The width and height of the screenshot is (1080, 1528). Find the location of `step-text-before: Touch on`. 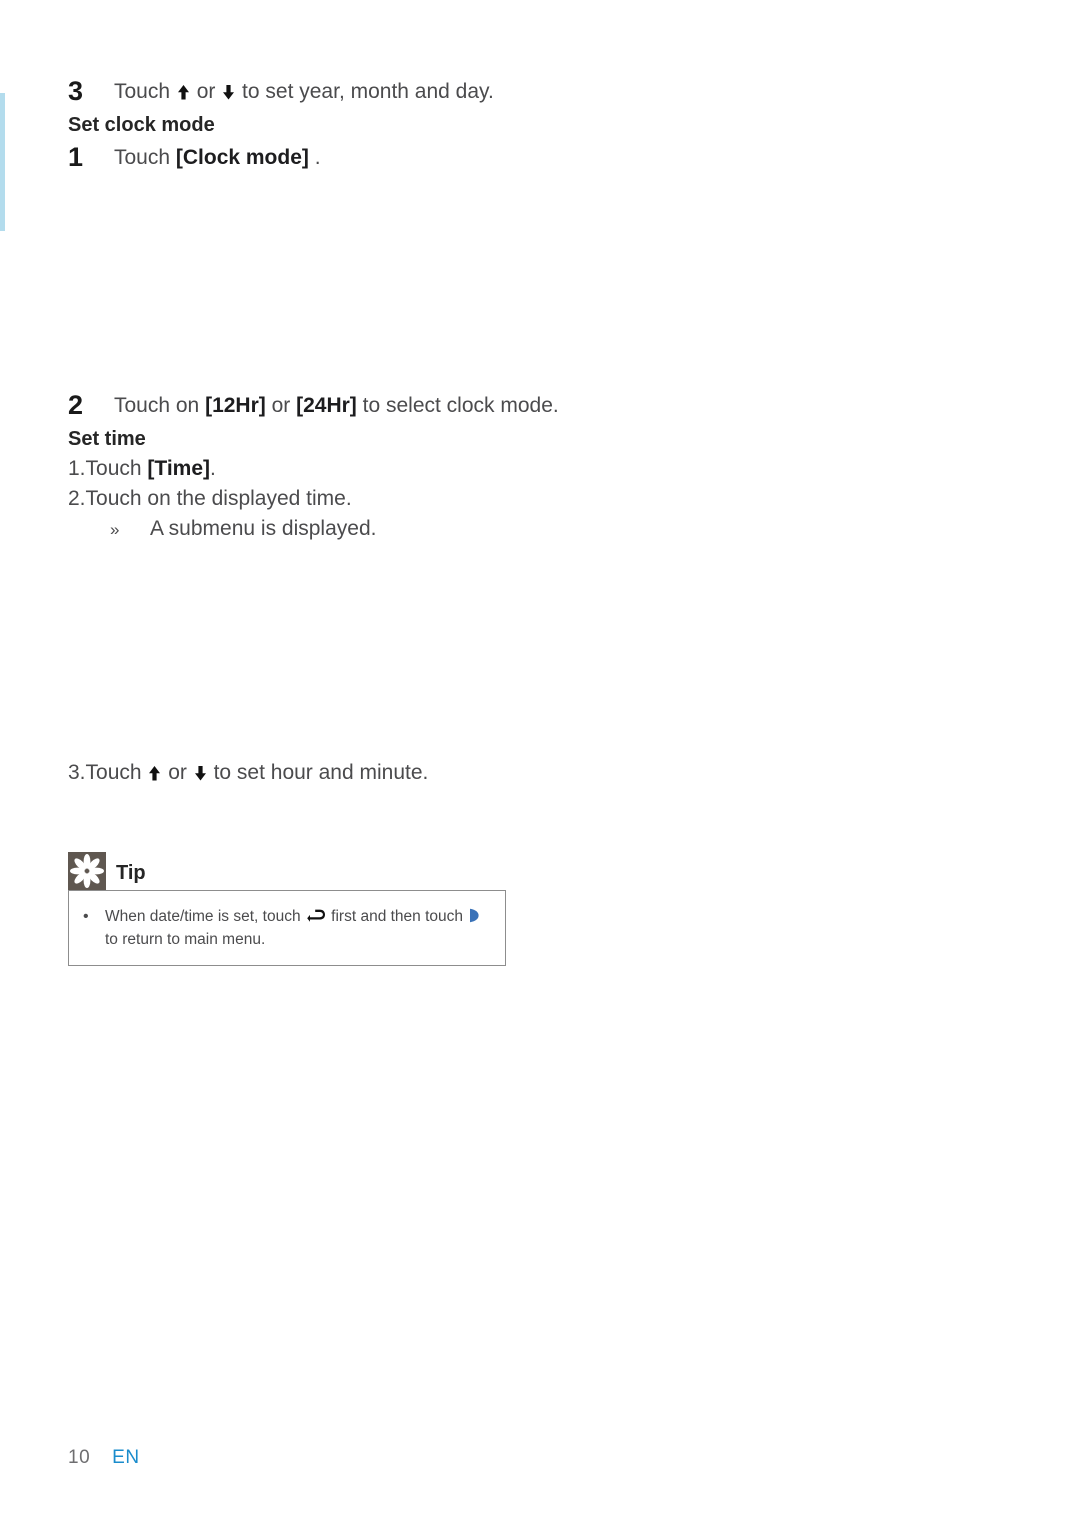

step-text-before: Touch on is located at coordinates (160, 405).